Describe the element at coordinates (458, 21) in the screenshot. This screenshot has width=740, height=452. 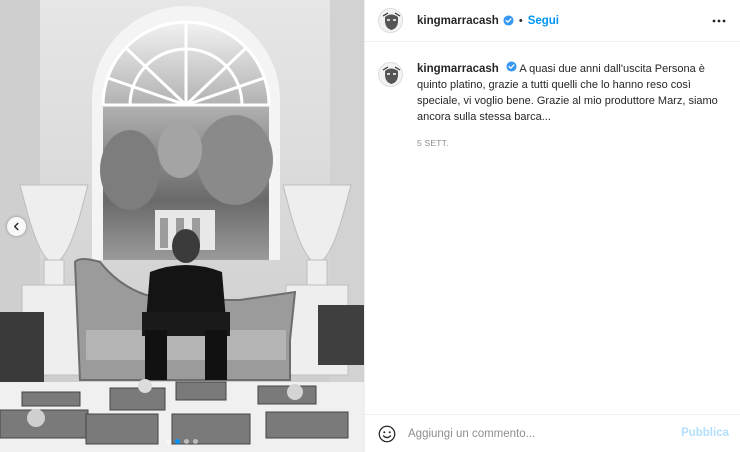
I see `username: kingmarracash` at that location.